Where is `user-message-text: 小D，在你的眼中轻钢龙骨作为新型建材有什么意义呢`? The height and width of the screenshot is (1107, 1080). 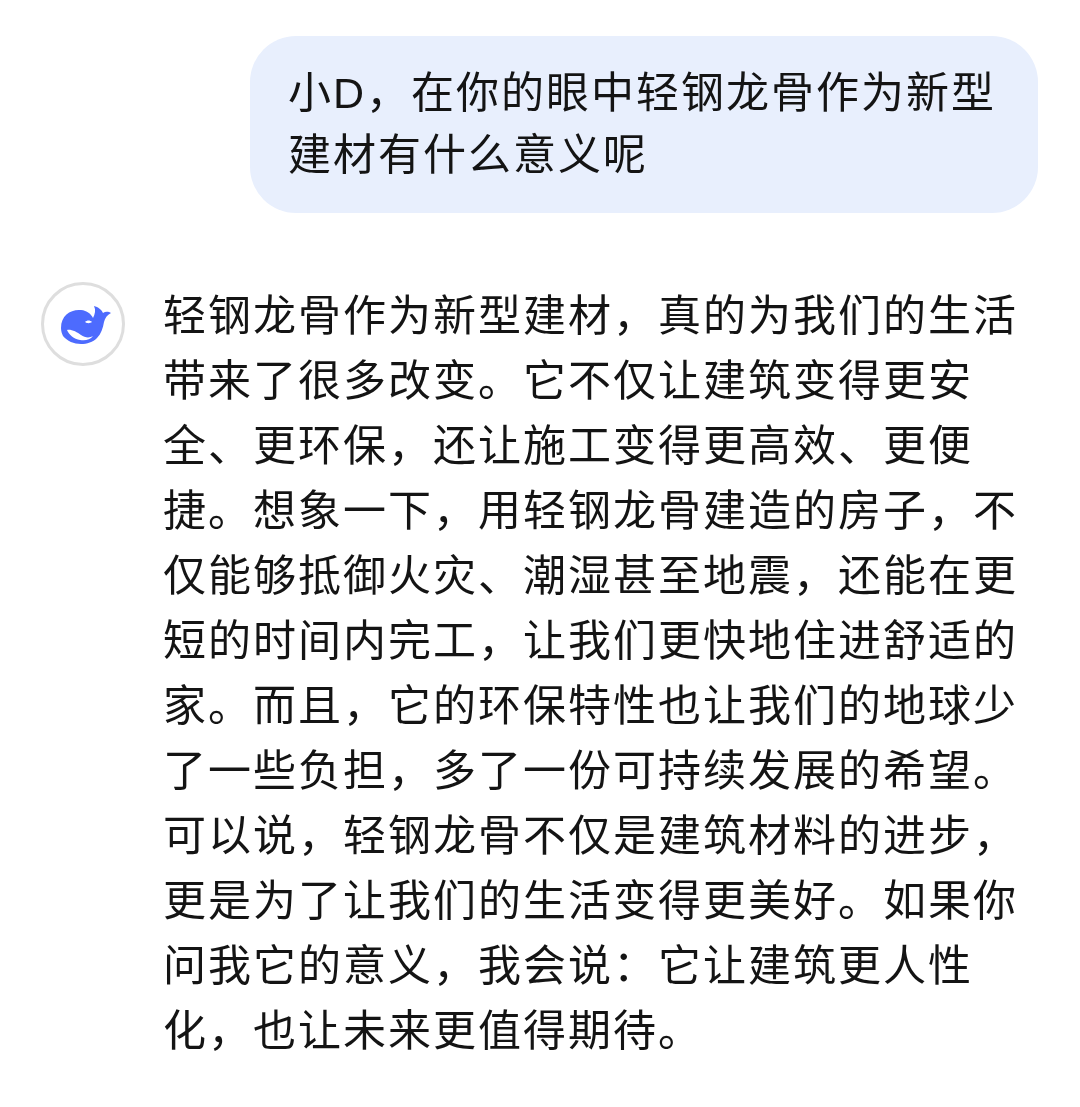
user-message-text: 小D，在你的眼中轻钢龙骨作为新型建材有什么意义呢 is located at coordinates (643, 124).